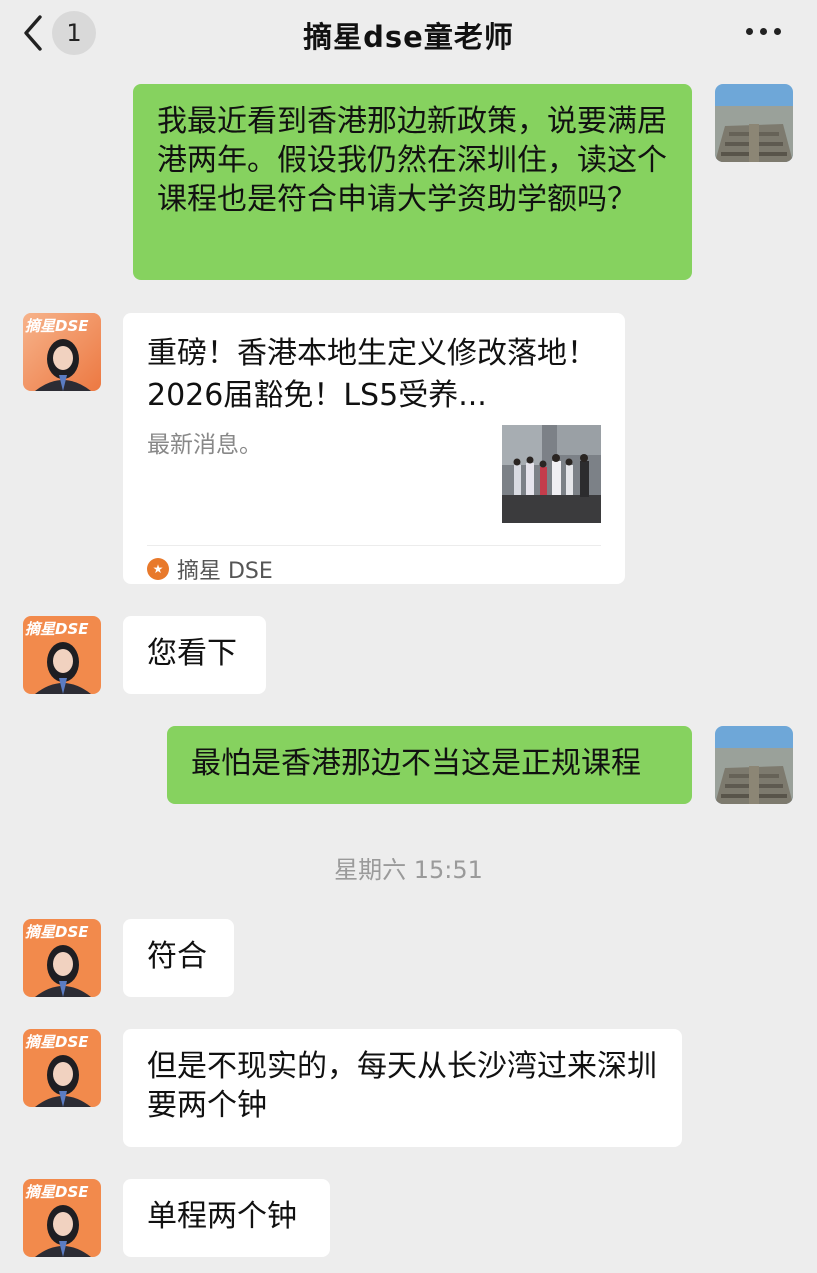  I want to click on message-bubble-self: 最怕是香港那边不当这是正规课程, so click(429, 765).